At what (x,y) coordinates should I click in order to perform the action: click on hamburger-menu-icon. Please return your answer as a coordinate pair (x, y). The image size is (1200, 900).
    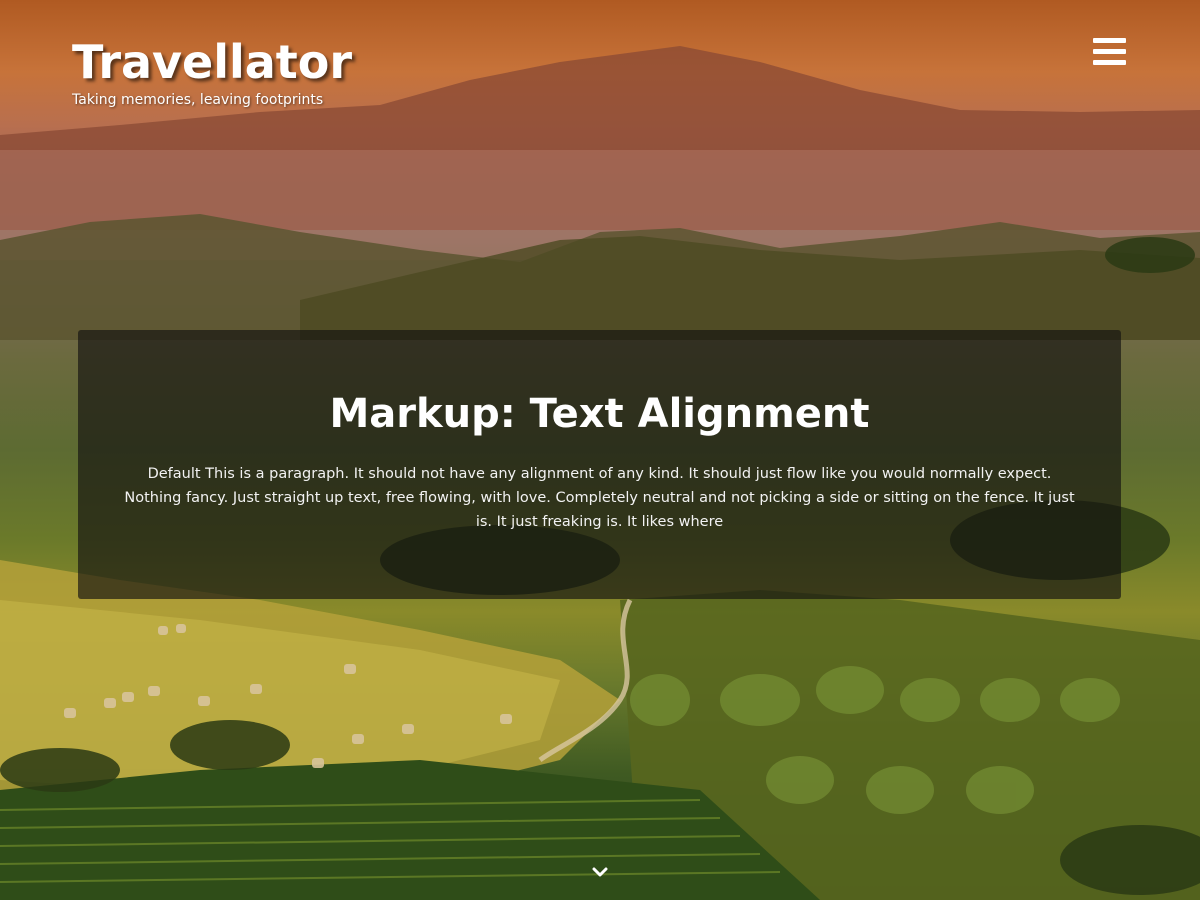
    Looking at the image, I should click on (1109, 52).